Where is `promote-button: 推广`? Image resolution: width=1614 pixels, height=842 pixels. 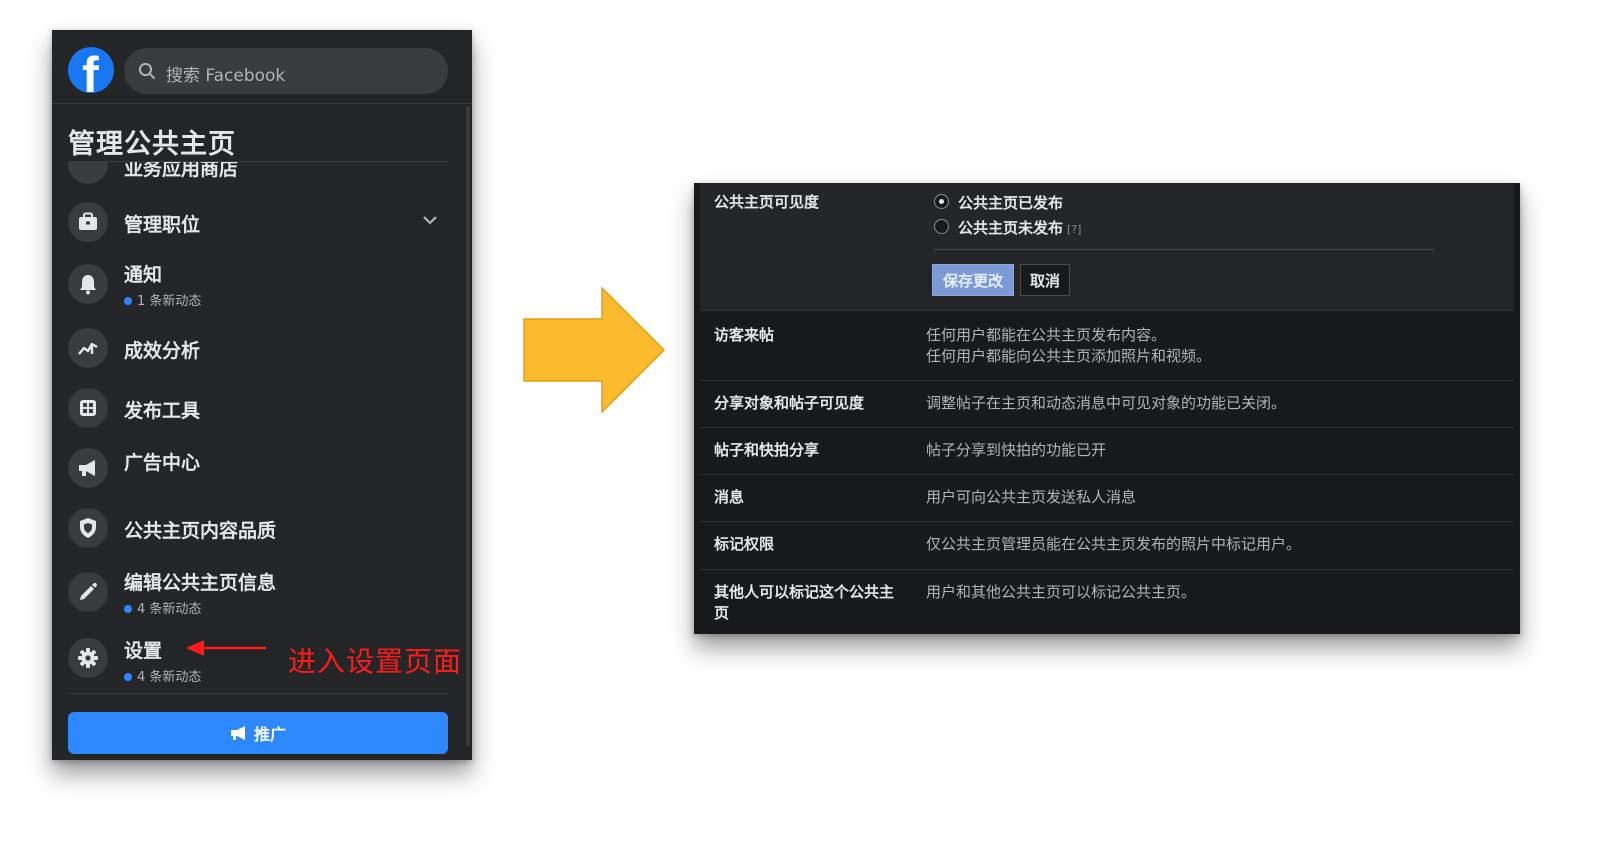 promote-button: 推广 is located at coordinates (258, 733).